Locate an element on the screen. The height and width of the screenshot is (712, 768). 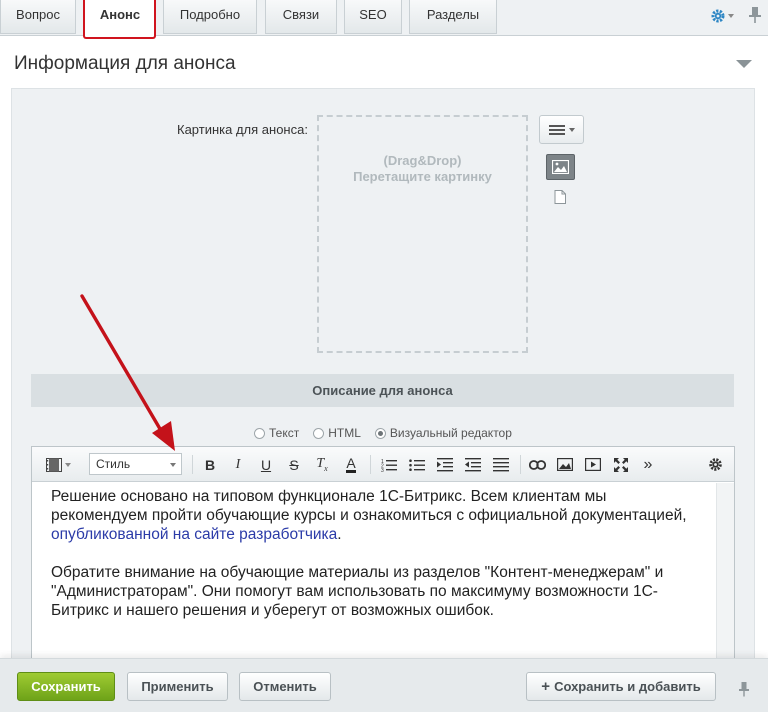
bullet-list-icon is located at coordinates (417, 464).